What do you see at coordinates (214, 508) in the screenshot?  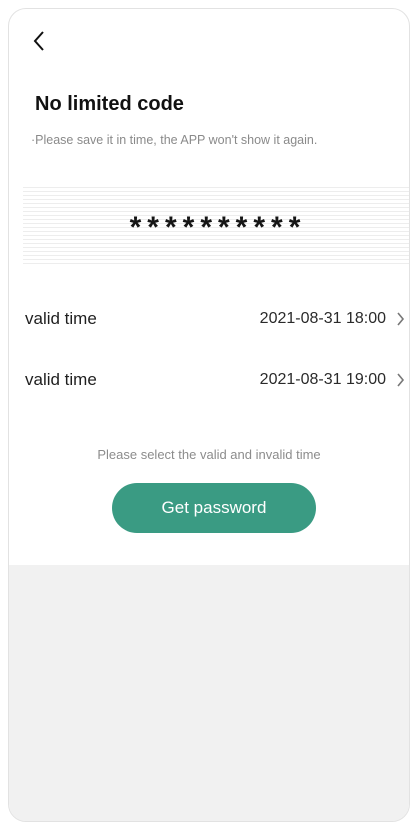 I see `get-password-button: Get password` at bounding box center [214, 508].